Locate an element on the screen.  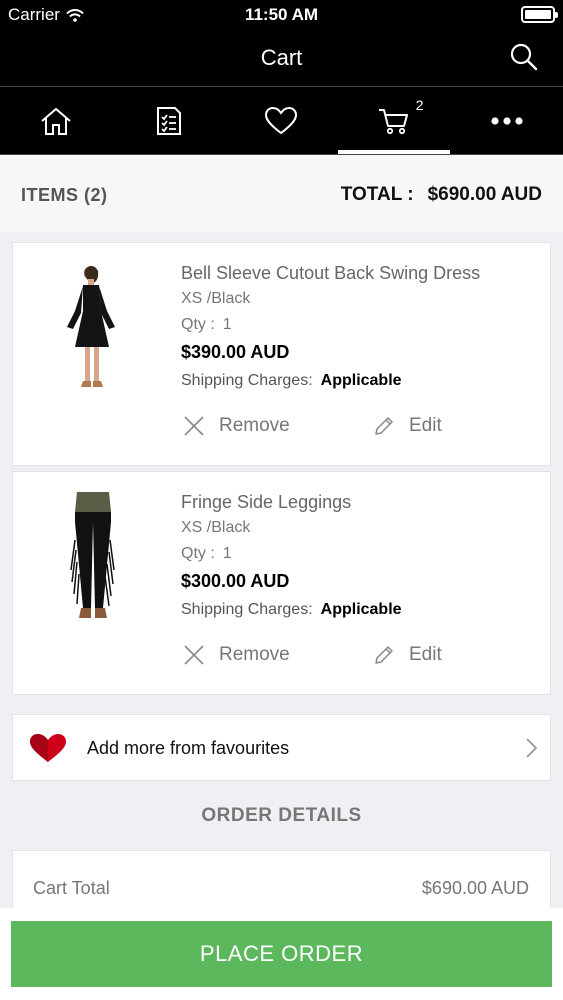
clock: 11:50 AM is located at coordinates (281, 14).